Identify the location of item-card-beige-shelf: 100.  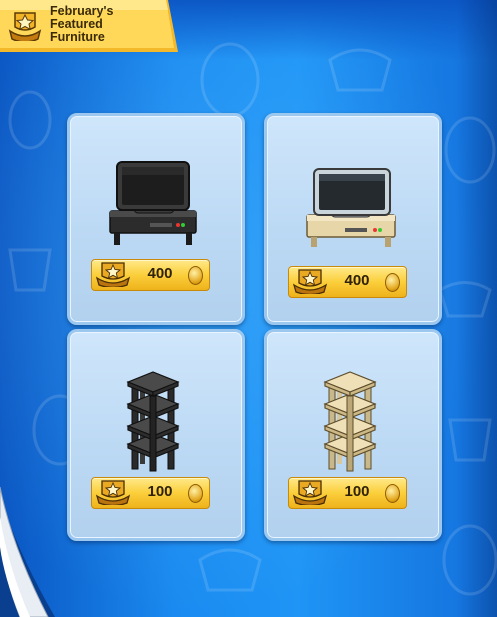
(353, 435).